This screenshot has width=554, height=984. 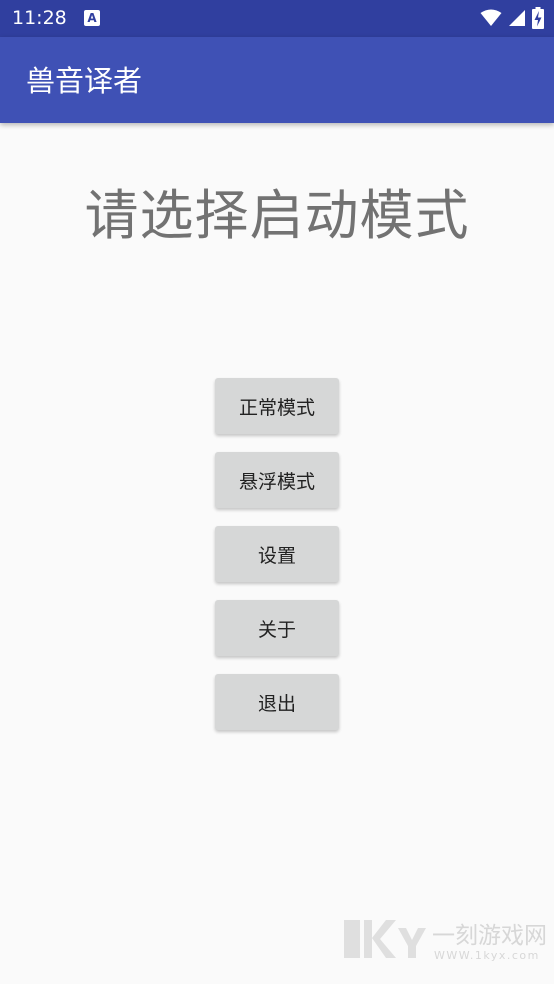 I want to click on floating-mode-button: 悬浮模式, so click(x=277, y=480).